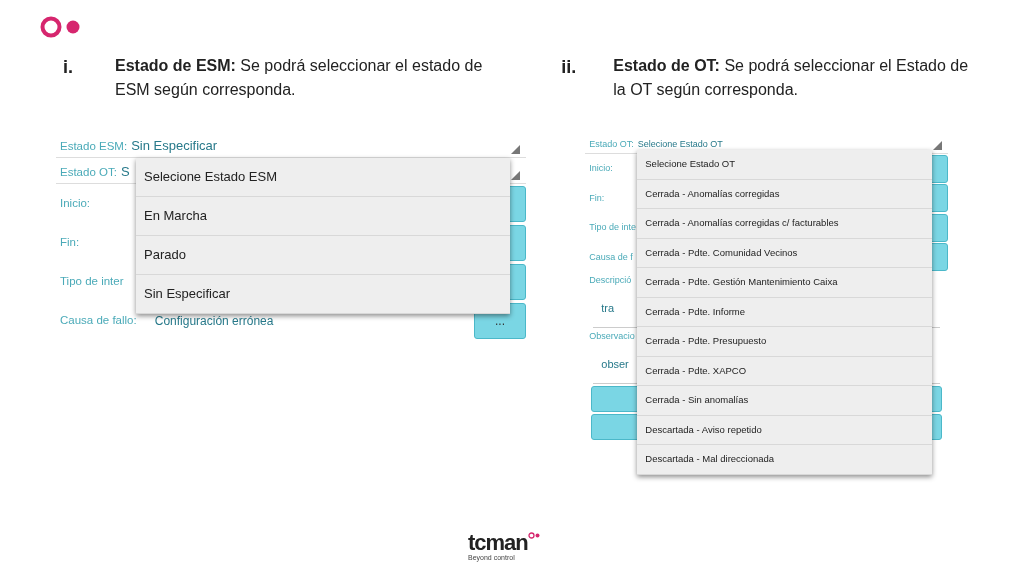 The height and width of the screenshot is (576, 1024). Describe the element at coordinates (174, 145) in the screenshot. I see `select-value: Sin Especificar` at that location.